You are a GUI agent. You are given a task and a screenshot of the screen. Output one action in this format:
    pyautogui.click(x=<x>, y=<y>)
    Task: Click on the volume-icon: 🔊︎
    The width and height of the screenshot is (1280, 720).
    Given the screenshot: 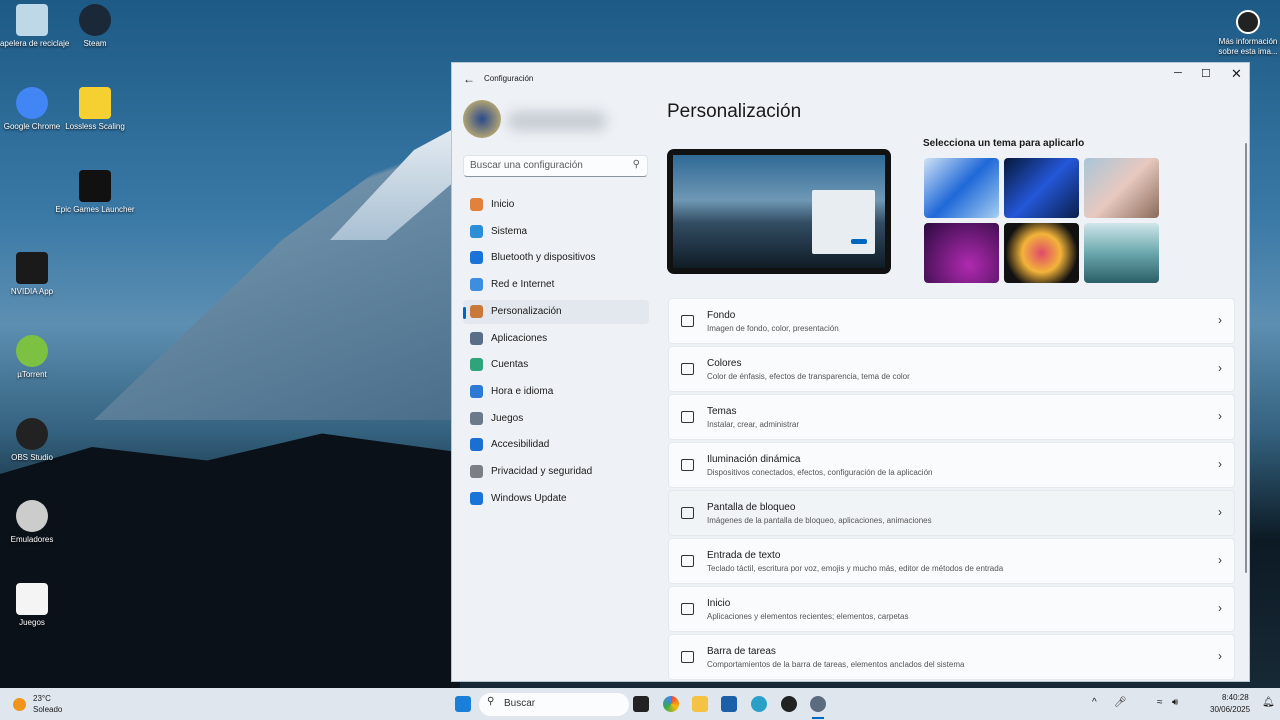 What is the action you would take?
    pyautogui.click(x=1175, y=702)
    